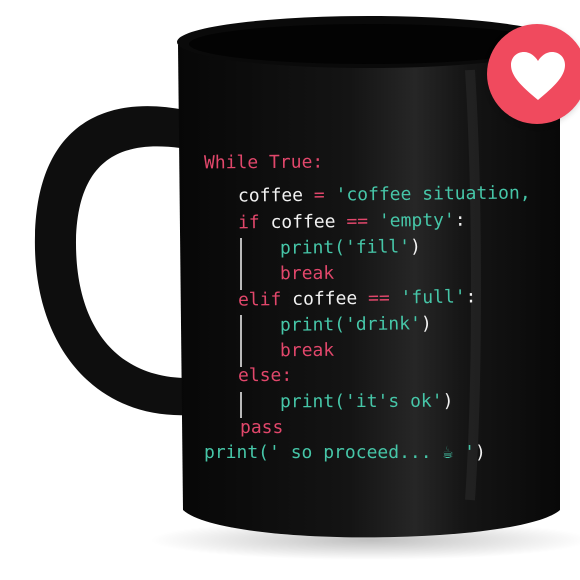  I want to click on heart-badge, so click(533, 74).